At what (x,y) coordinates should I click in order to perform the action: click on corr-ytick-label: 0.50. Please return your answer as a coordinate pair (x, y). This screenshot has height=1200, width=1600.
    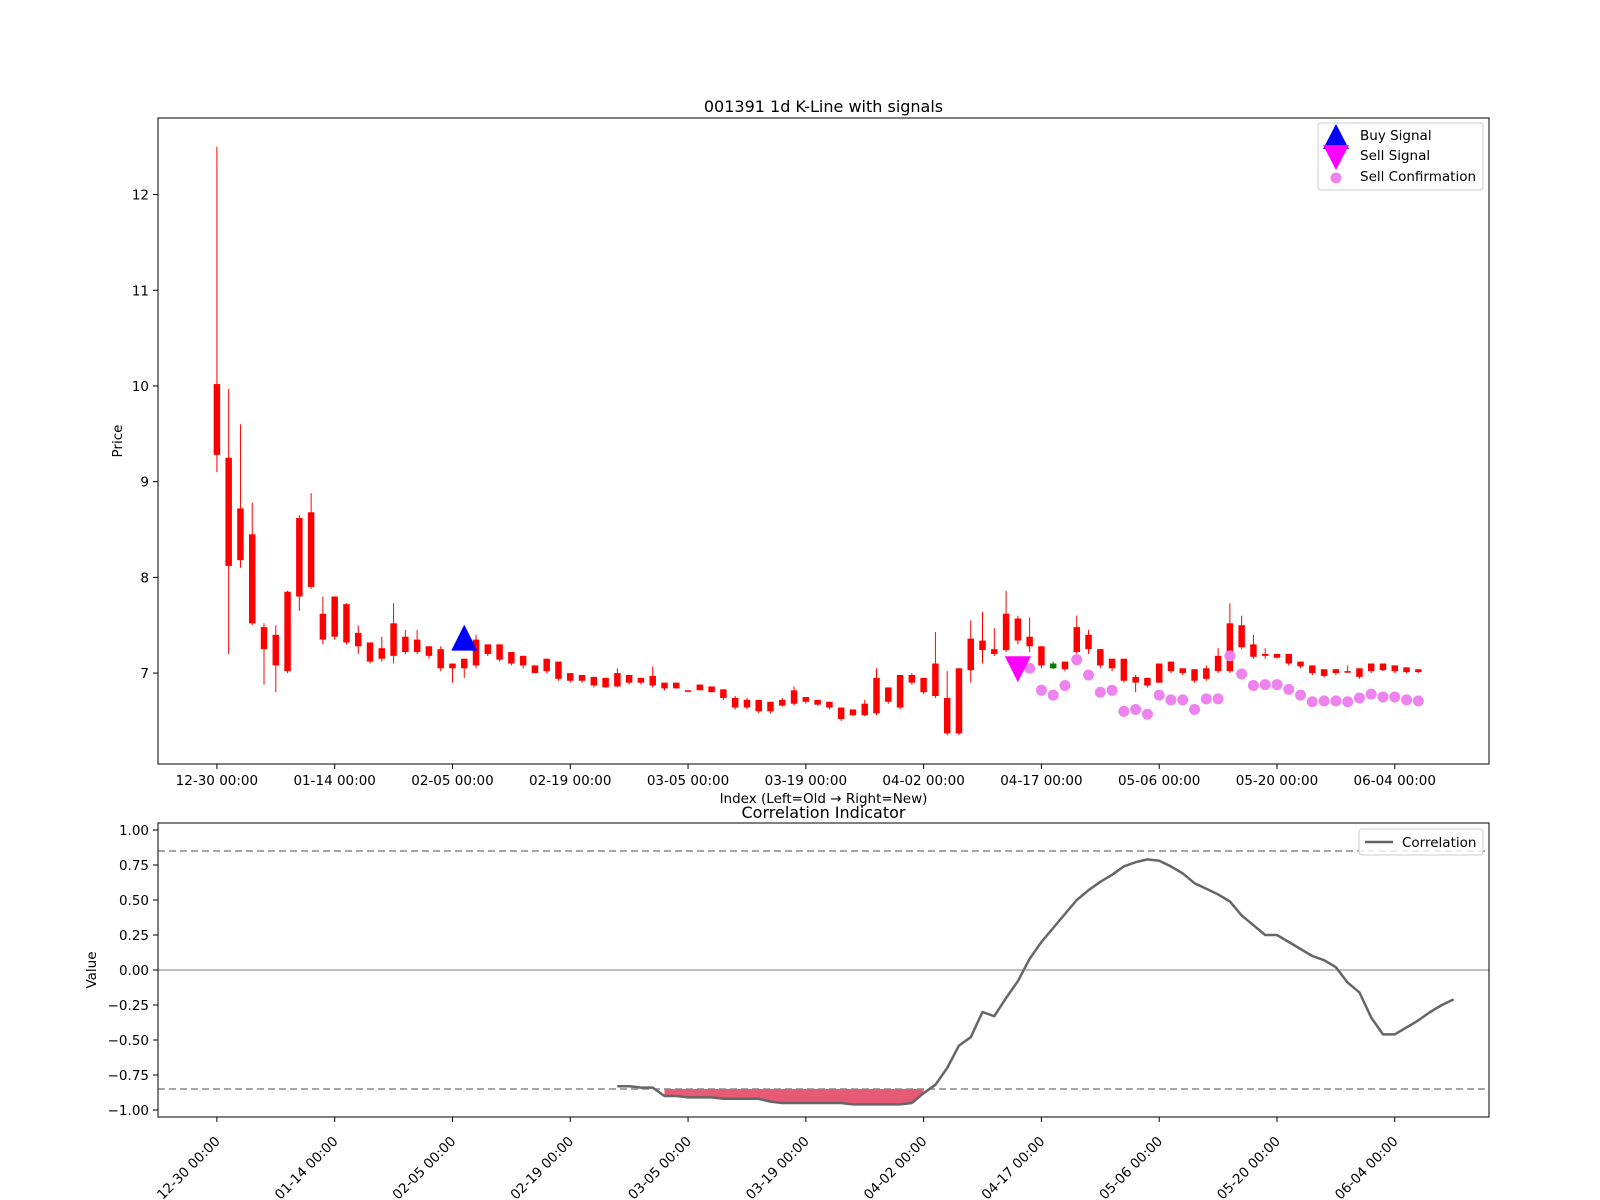
    Looking at the image, I should click on (134, 901).